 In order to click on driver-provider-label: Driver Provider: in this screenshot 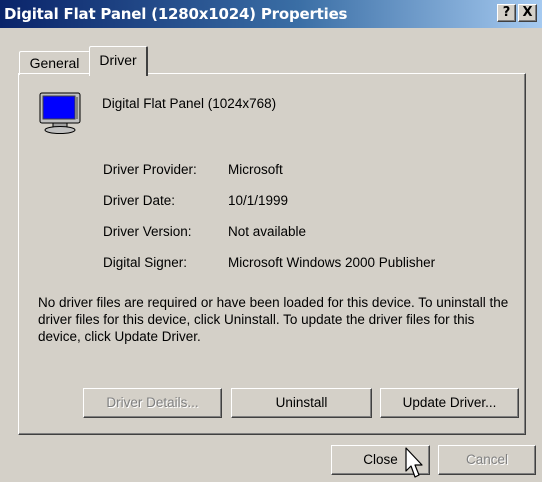, I will do `click(150, 169)`.